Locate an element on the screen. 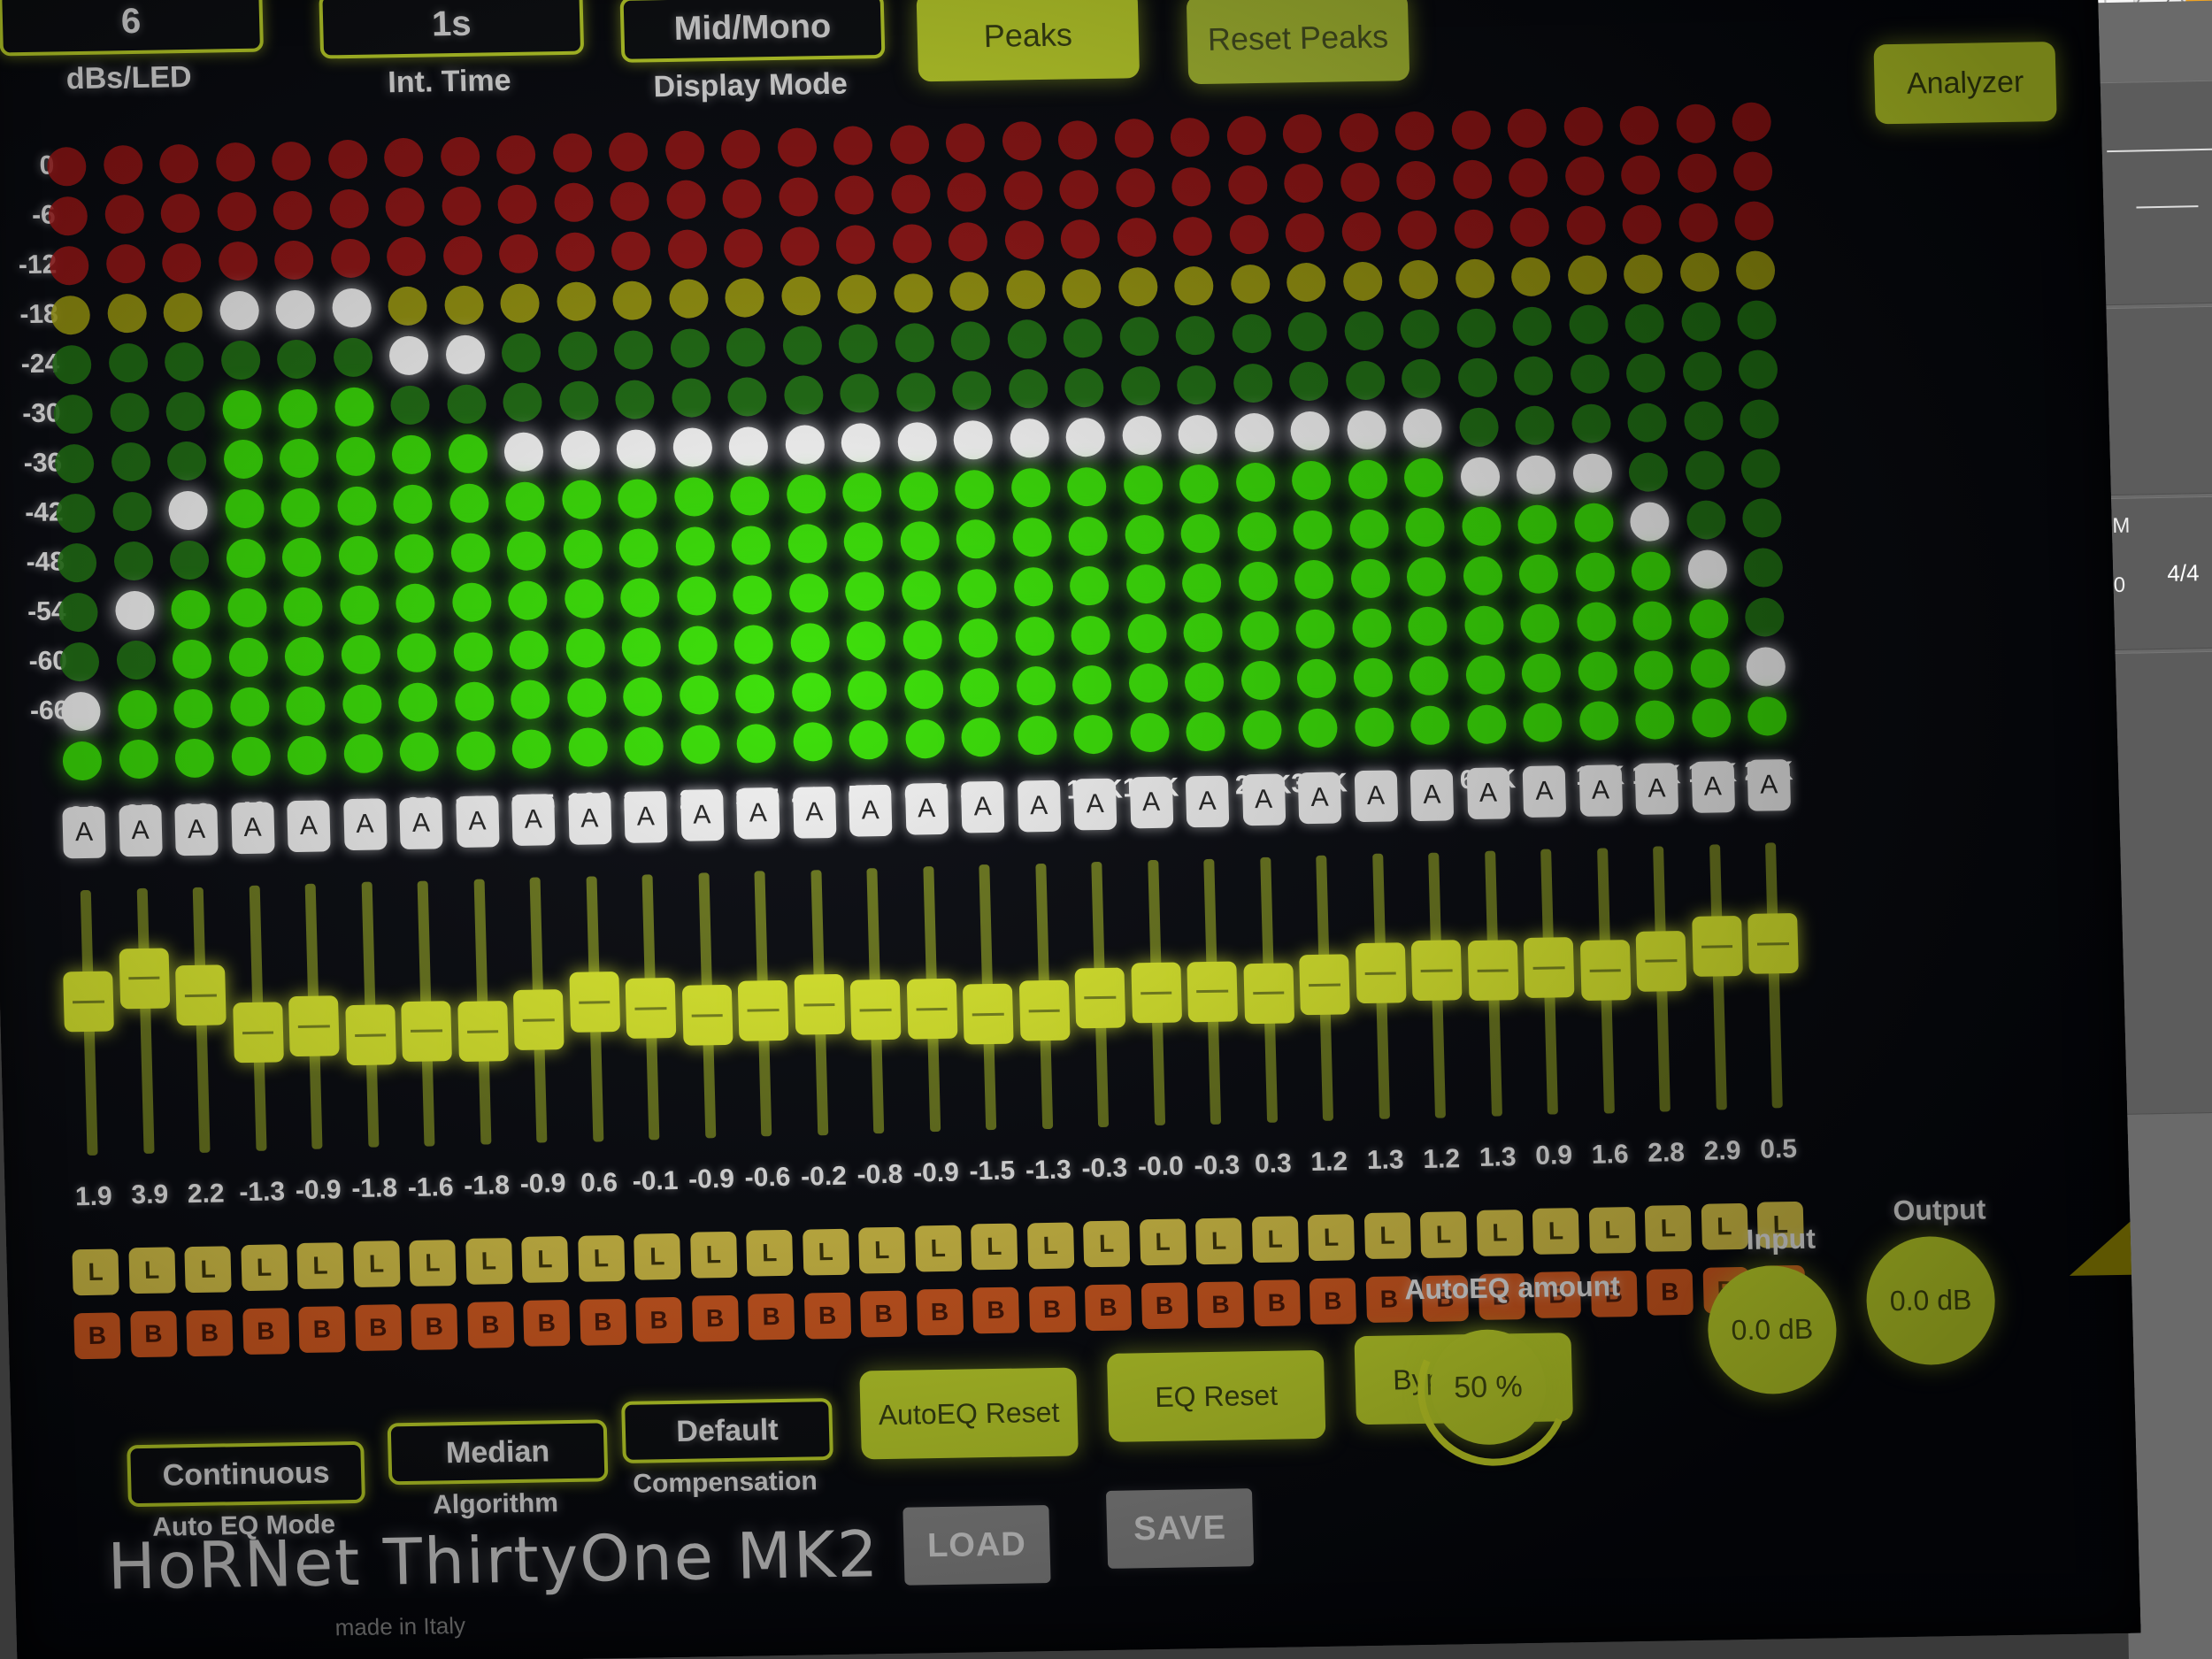 This screenshot has width=2212, height=1659. algorithm-selector: Median is located at coordinates (498, 1452).